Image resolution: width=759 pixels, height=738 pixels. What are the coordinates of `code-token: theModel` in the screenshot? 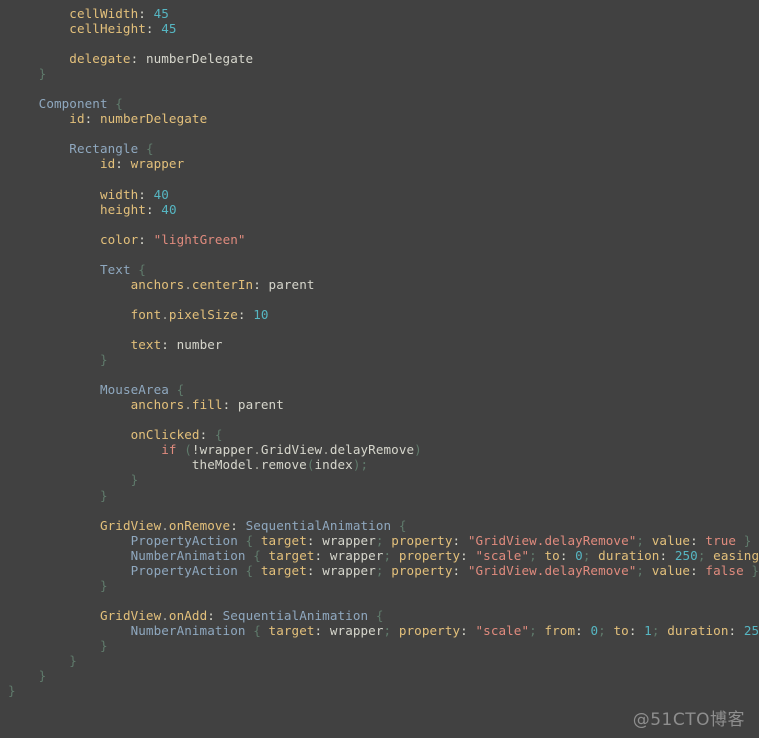 It's located at (222, 465).